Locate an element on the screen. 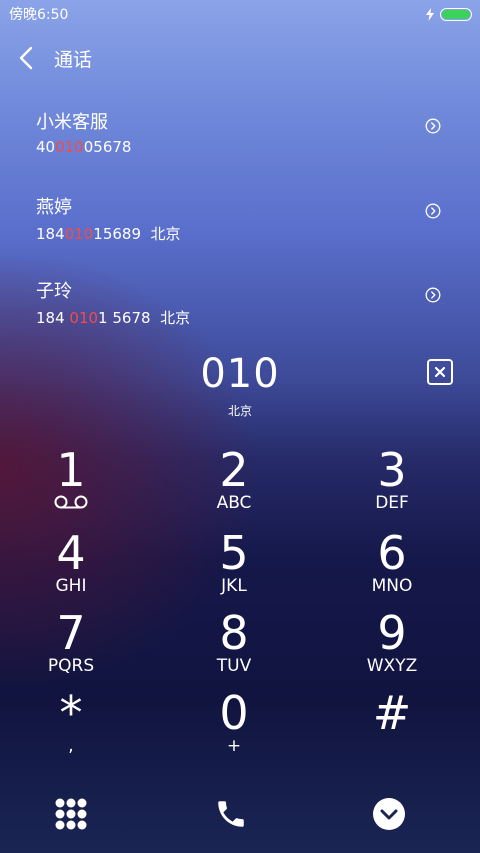  contact-item: 小米客服 4001005678 is located at coordinates (240, 148).